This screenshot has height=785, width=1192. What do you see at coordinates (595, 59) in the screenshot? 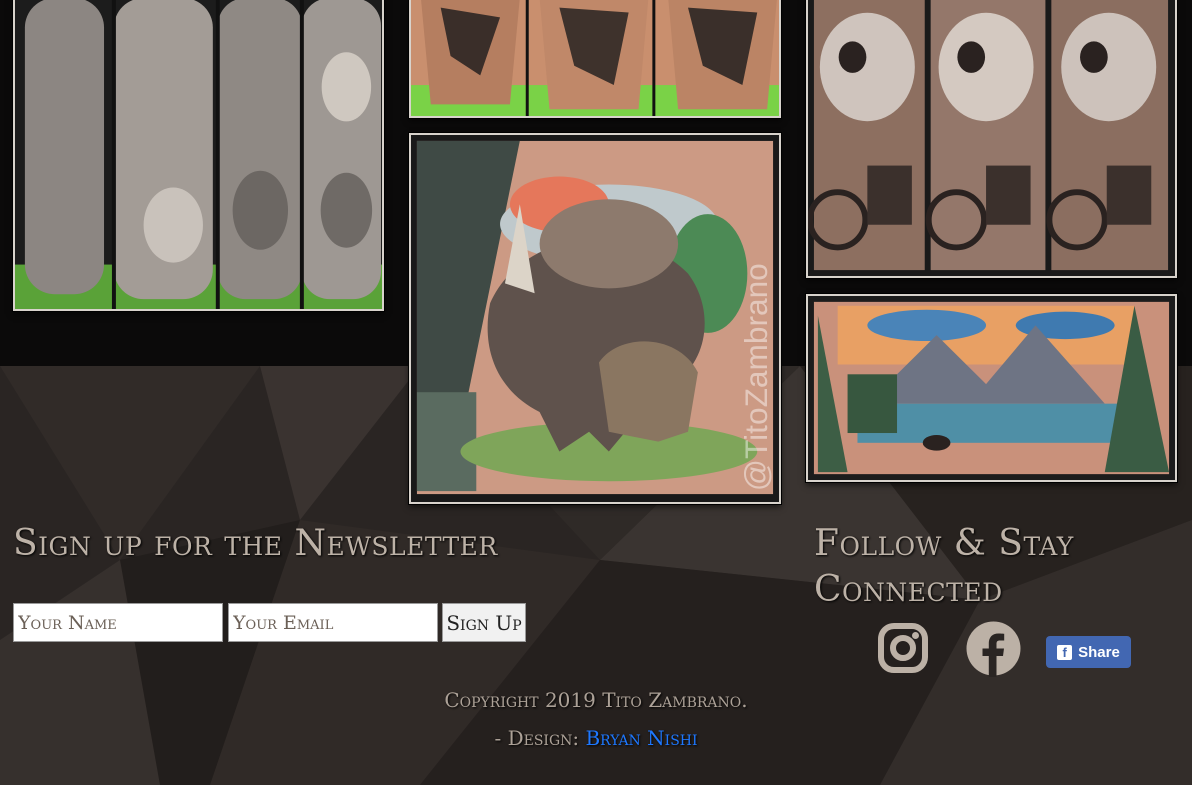
I see `gallery-image-black-grey` at bounding box center [595, 59].